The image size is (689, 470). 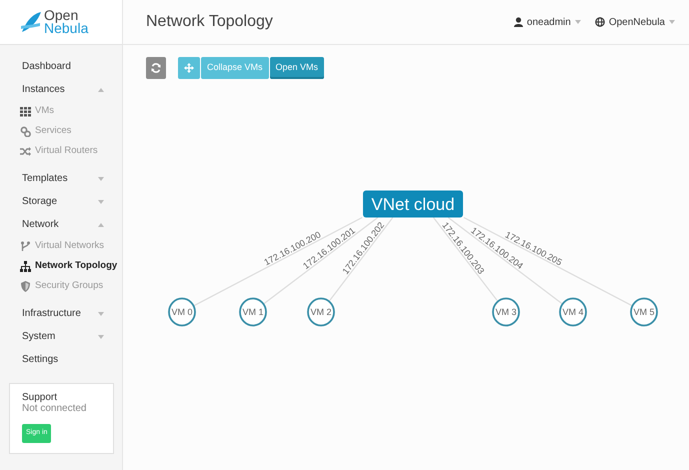 I want to click on user-icon, so click(x=518, y=22).